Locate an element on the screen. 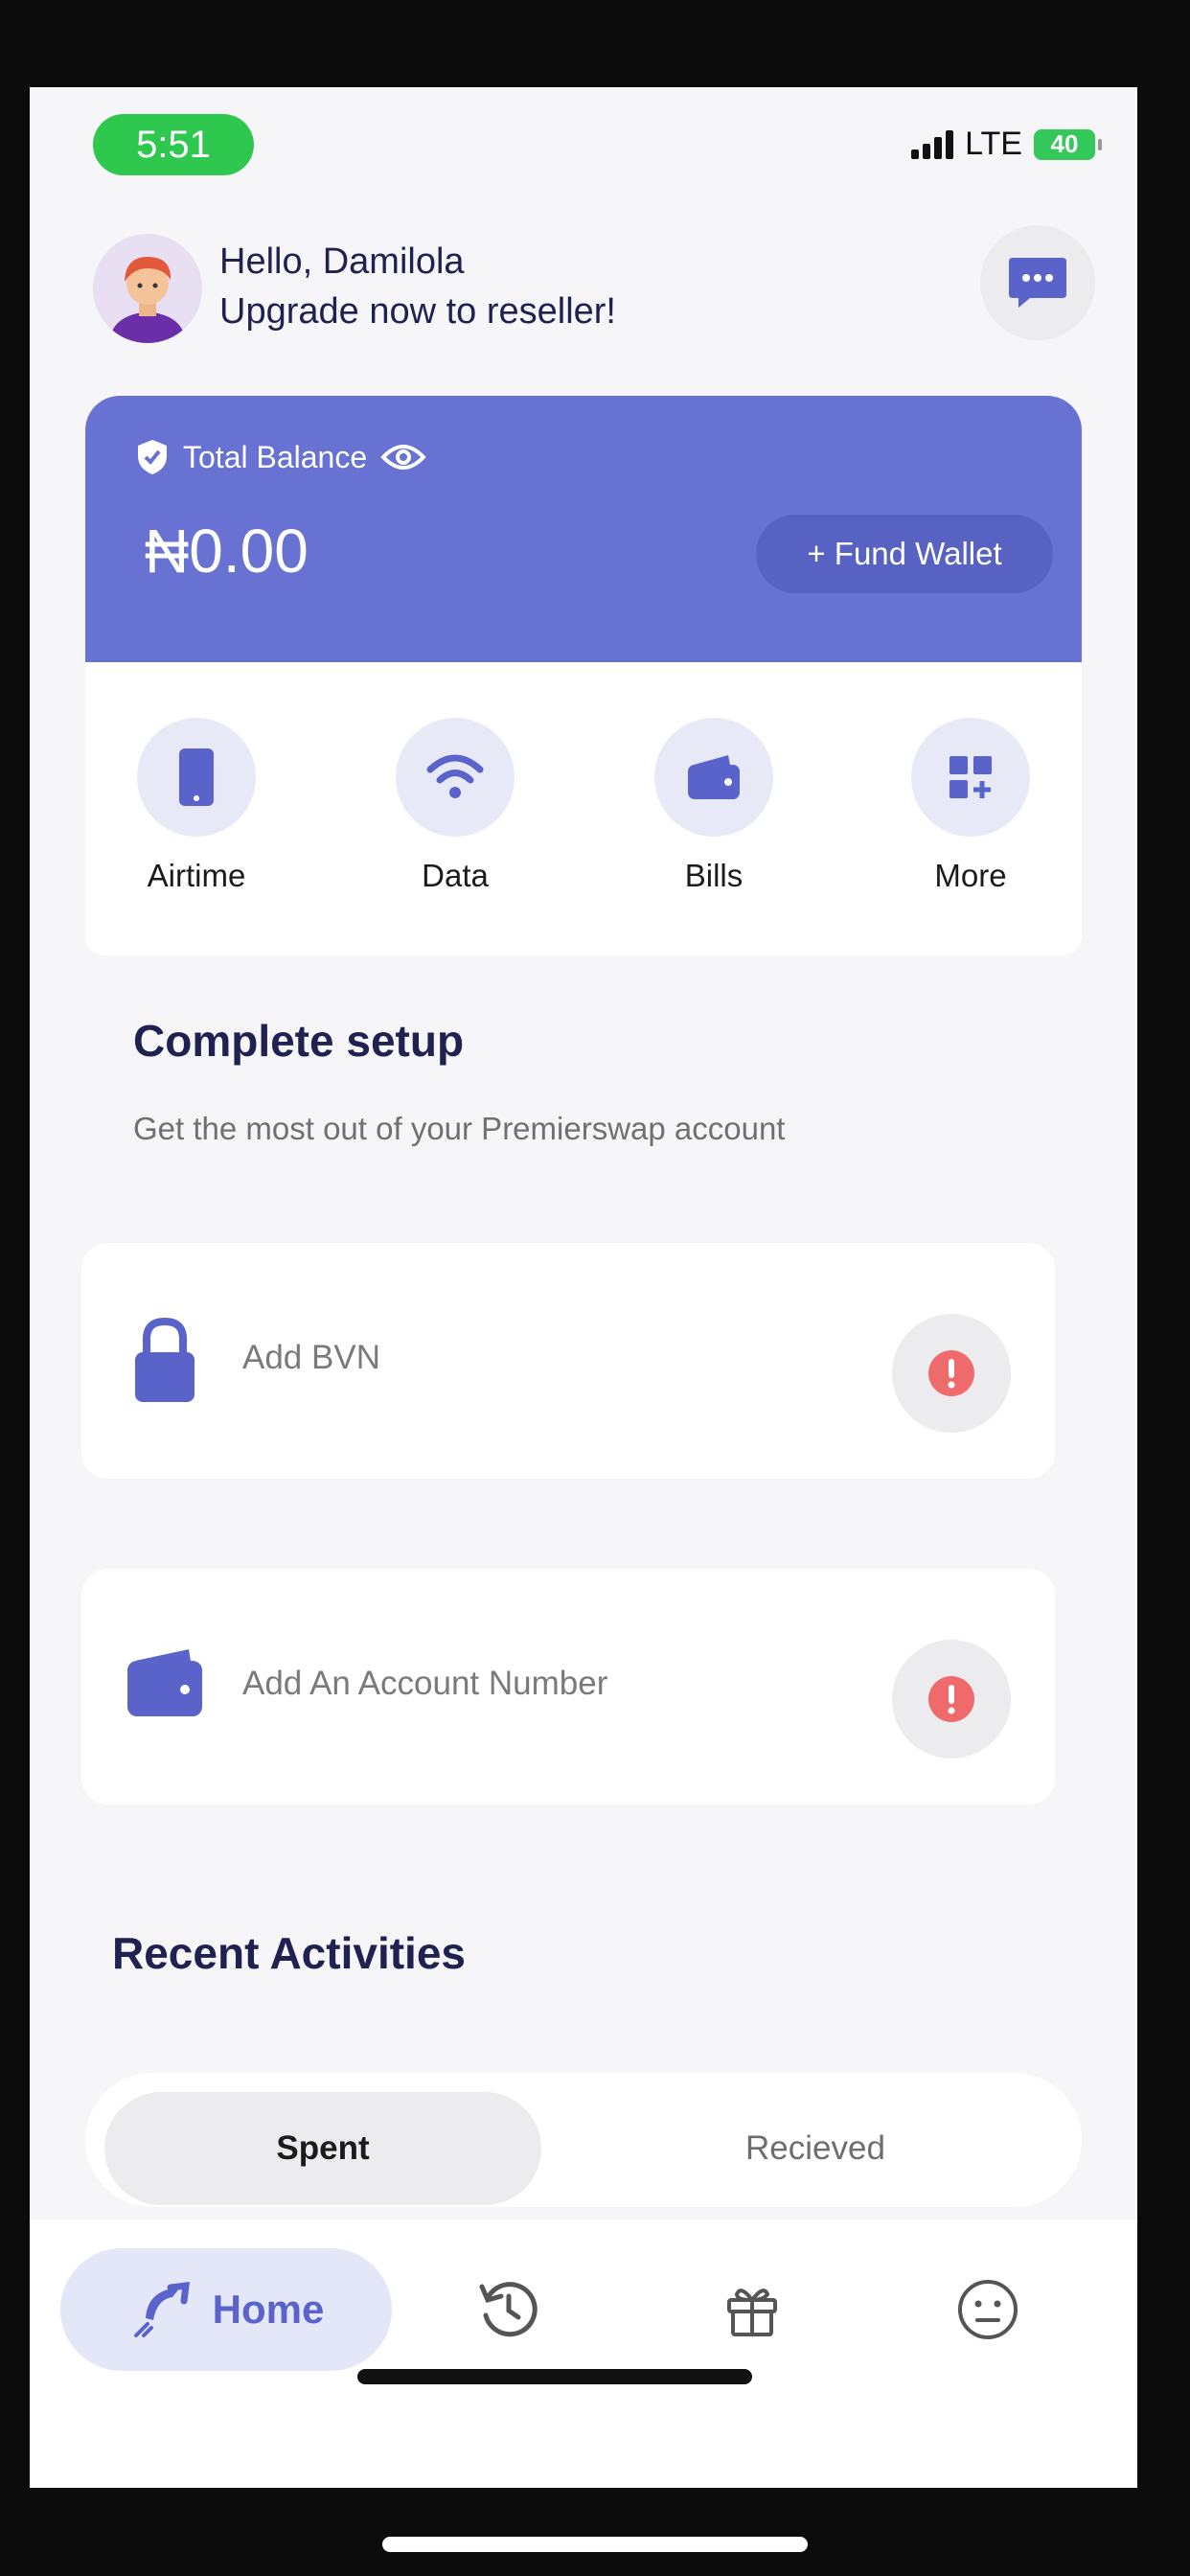 The image size is (1190, 2576). setup-item-bvn: Add BVN is located at coordinates (568, 1361).